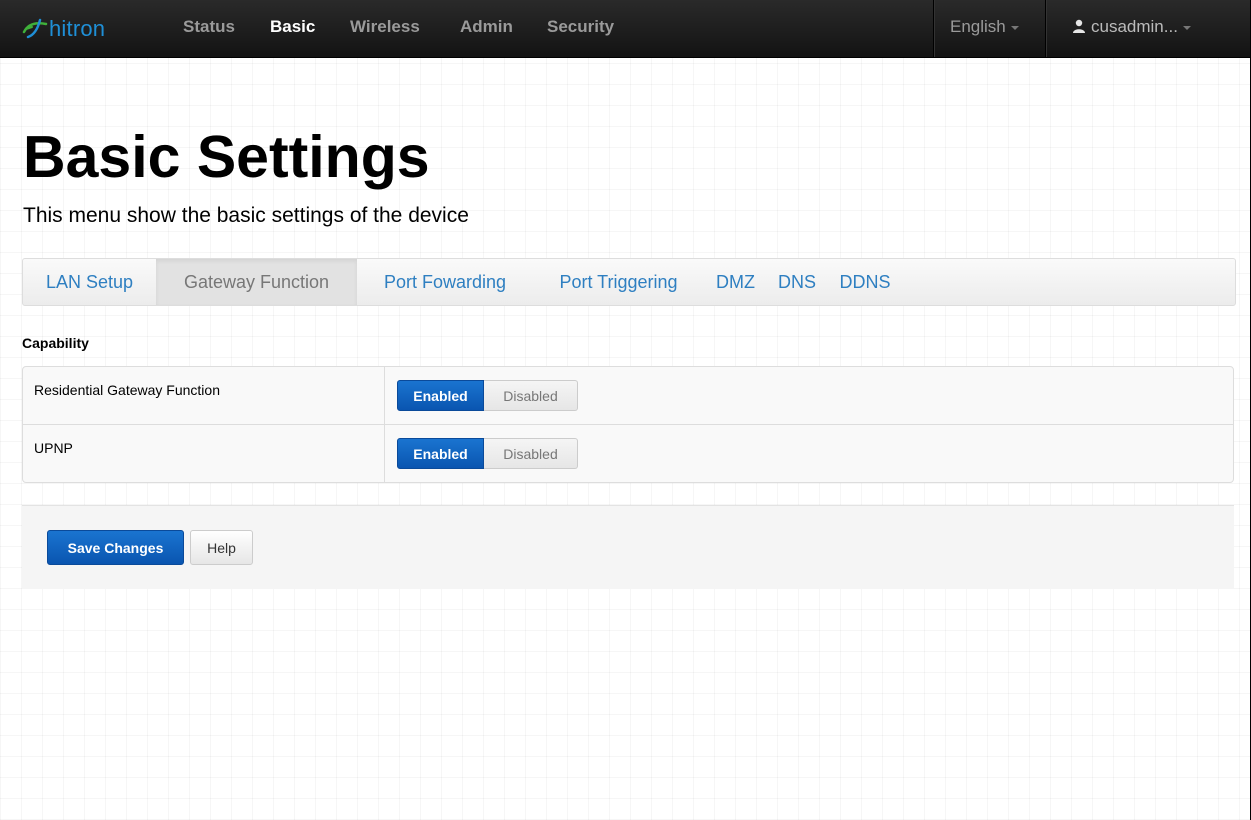  I want to click on language-label: English, so click(978, 26).